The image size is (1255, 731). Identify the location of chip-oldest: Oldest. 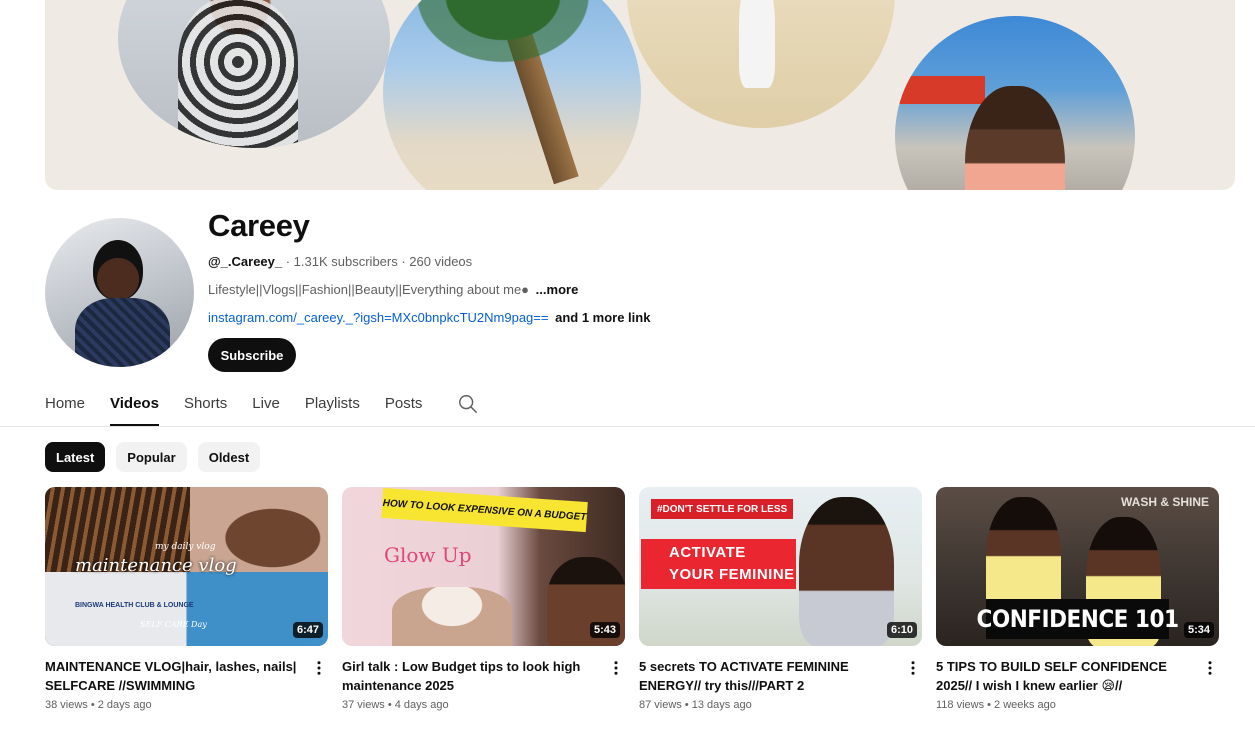
(229, 457).